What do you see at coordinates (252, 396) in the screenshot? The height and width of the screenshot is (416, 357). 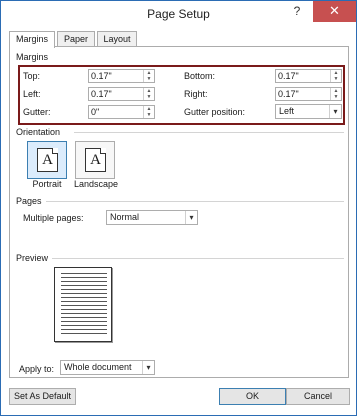 I see `ok-button: OK` at bounding box center [252, 396].